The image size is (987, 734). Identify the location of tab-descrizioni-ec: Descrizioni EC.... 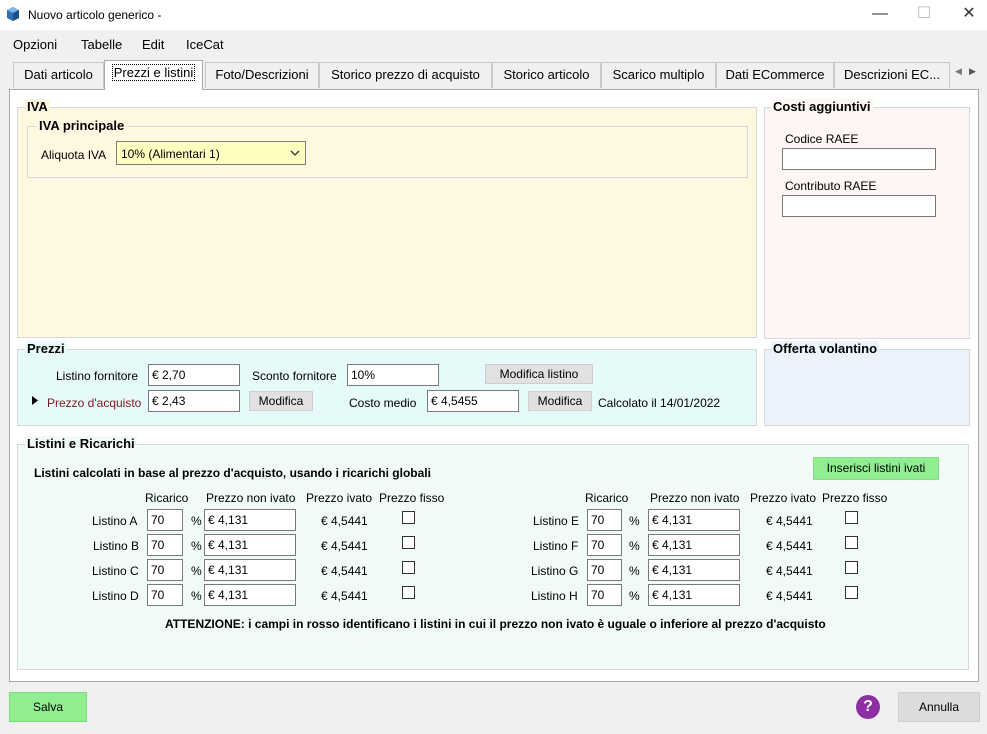
(892, 75).